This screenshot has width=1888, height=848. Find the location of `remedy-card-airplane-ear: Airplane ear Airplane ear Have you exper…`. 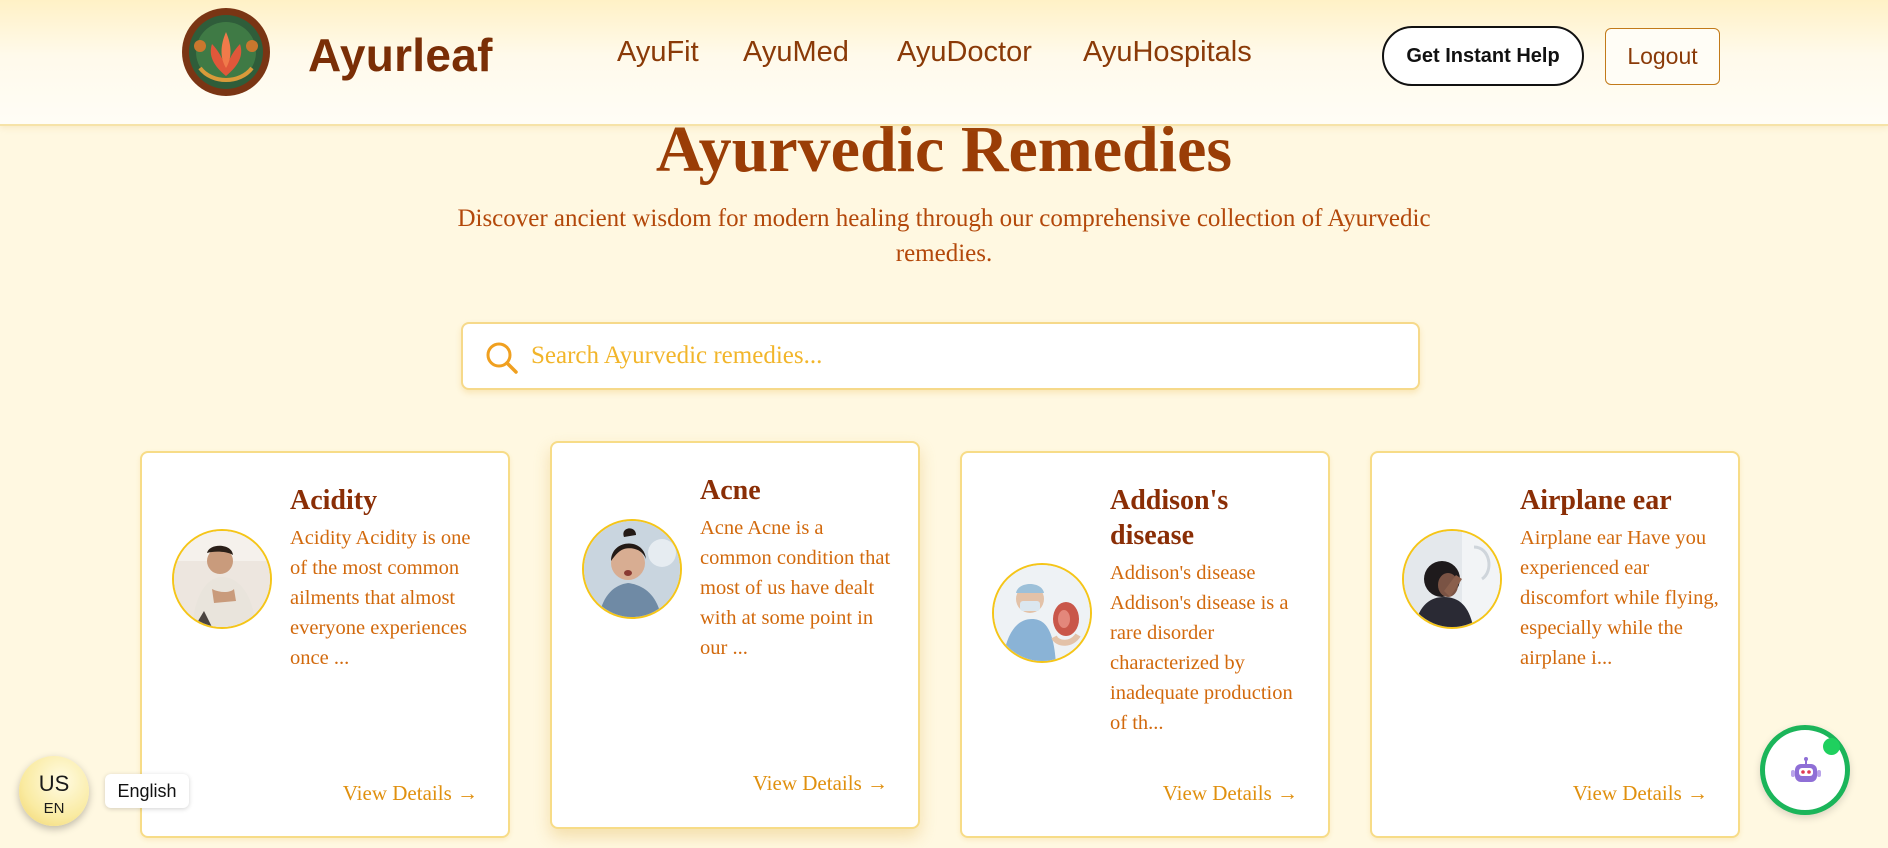

remedy-card-airplane-ear: Airplane ear Airplane ear Have you exper… is located at coordinates (1555, 644).